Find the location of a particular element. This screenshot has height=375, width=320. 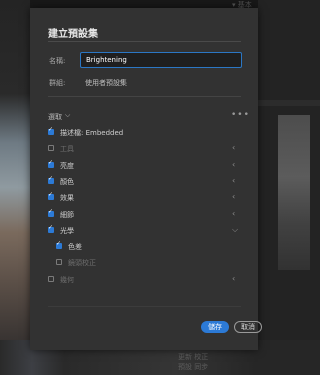

cancel-button: 取消 is located at coordinates (248, 327).